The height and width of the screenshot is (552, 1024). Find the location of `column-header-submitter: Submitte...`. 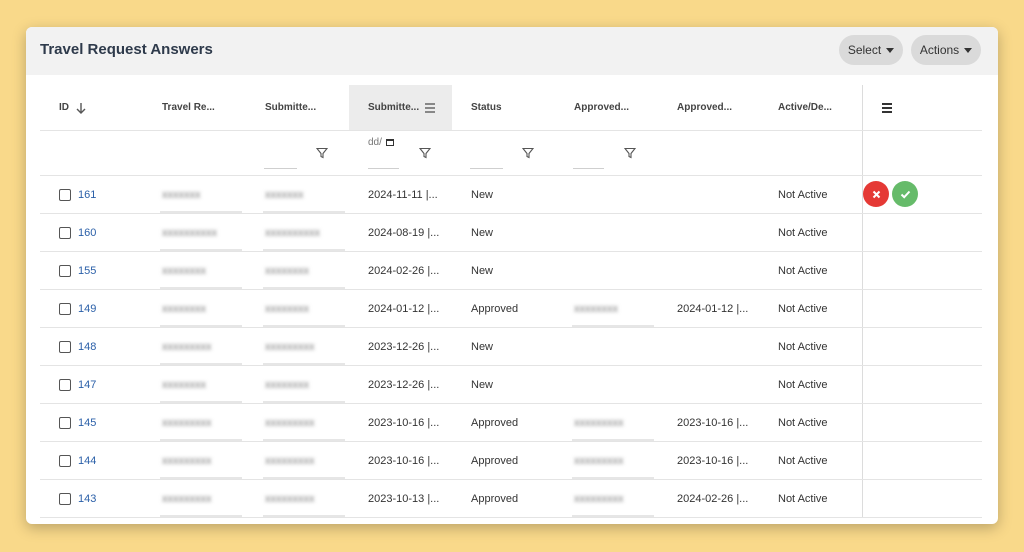

column-header-submitter: Submitte... is located at coordinates (297, 107).